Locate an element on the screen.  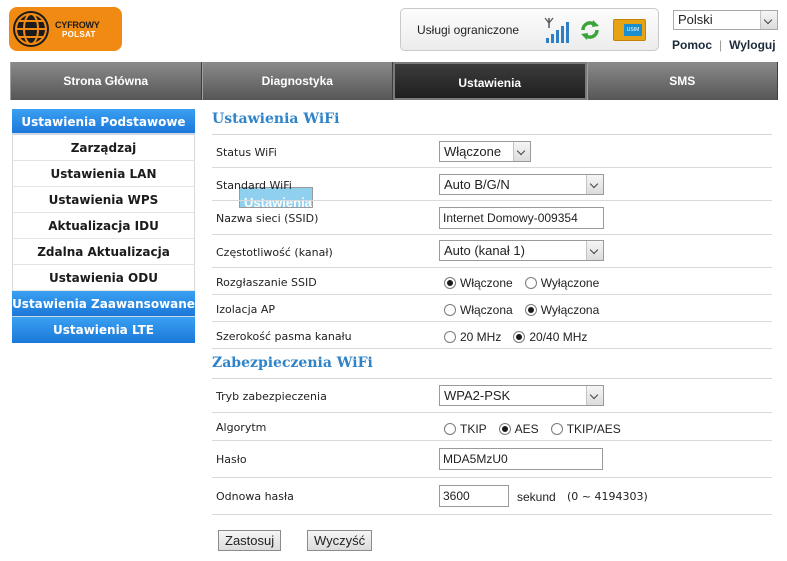
brand-logo: CYFROWY POLSAT is located at coordinates (65, 29).